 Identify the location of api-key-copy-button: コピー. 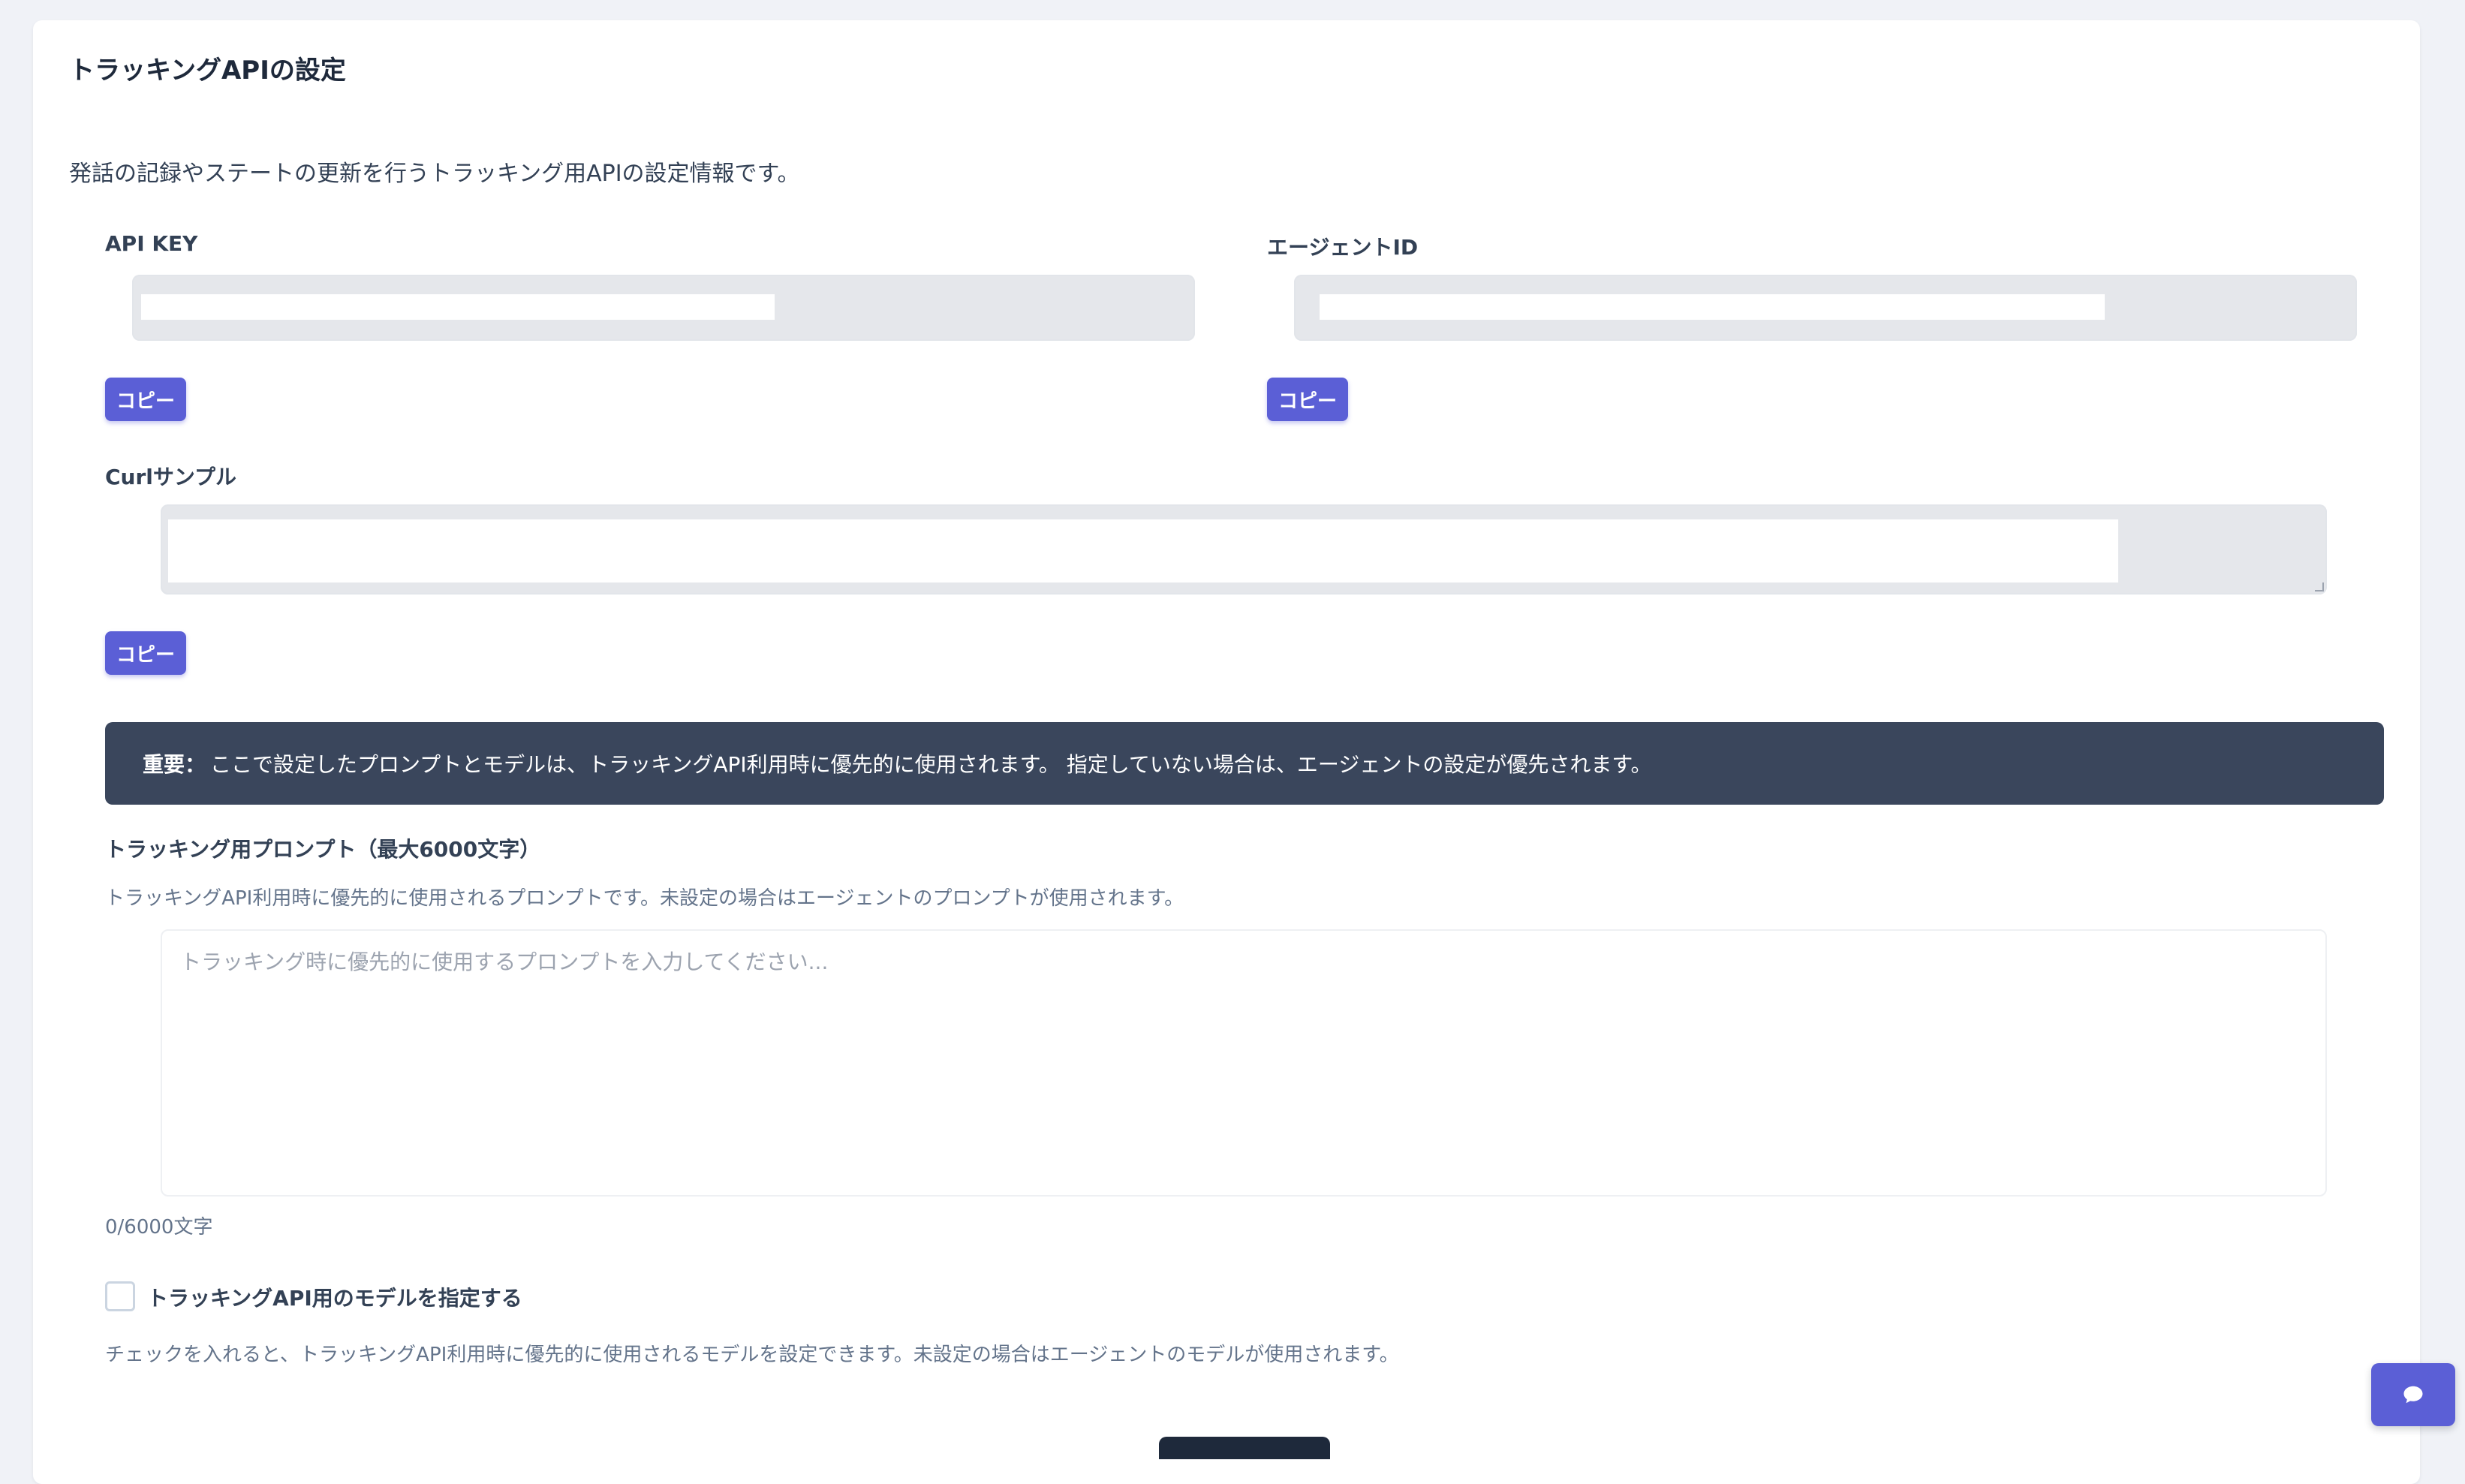
(146, 399).